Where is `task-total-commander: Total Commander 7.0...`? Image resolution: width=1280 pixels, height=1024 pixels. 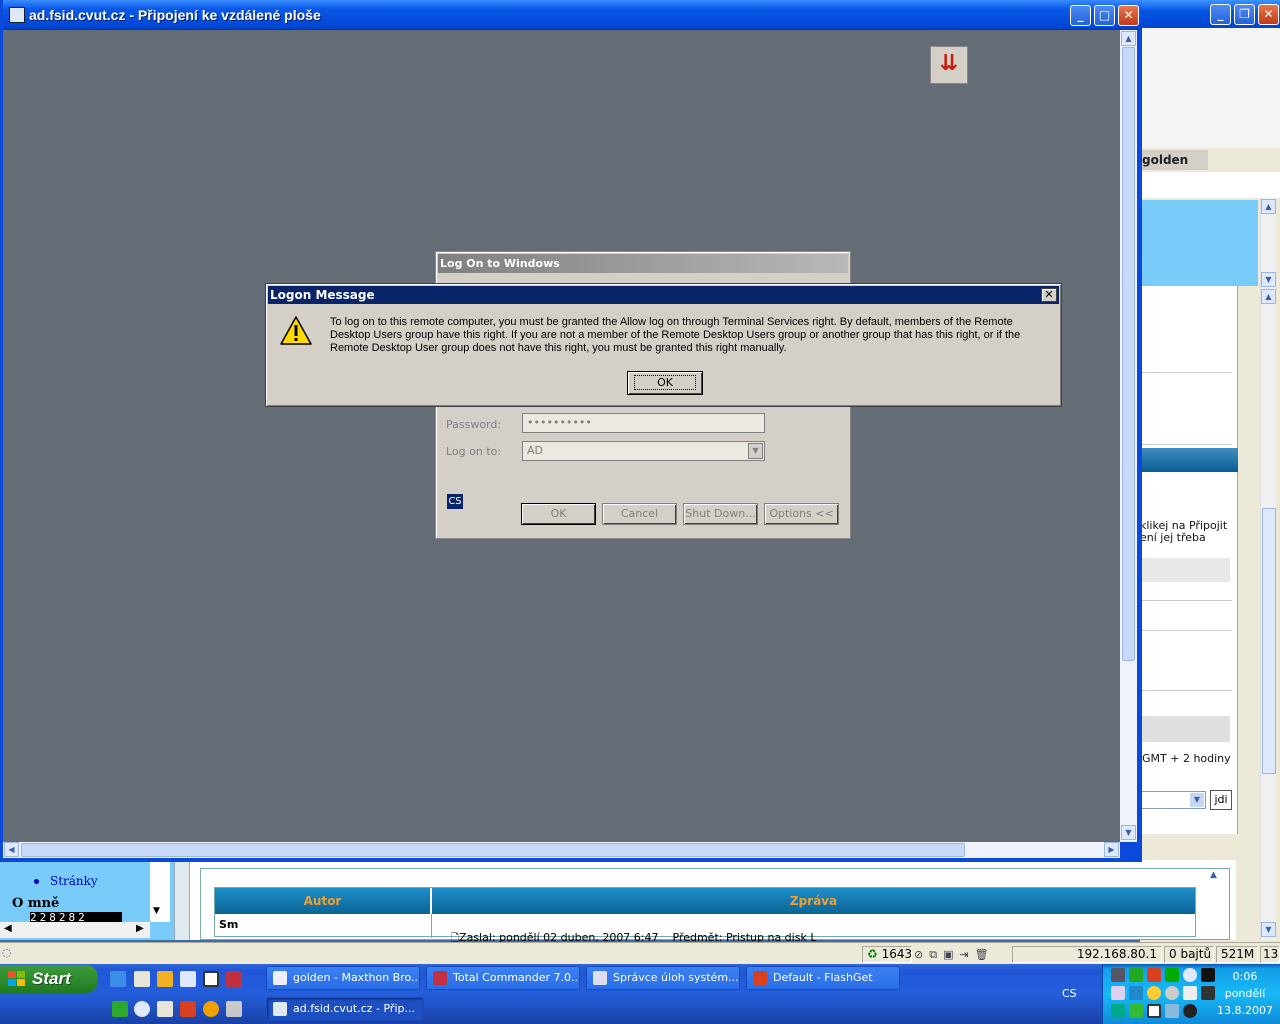
task-total-commander: Total Commander 7.0... is located at coordinates (503, 978).